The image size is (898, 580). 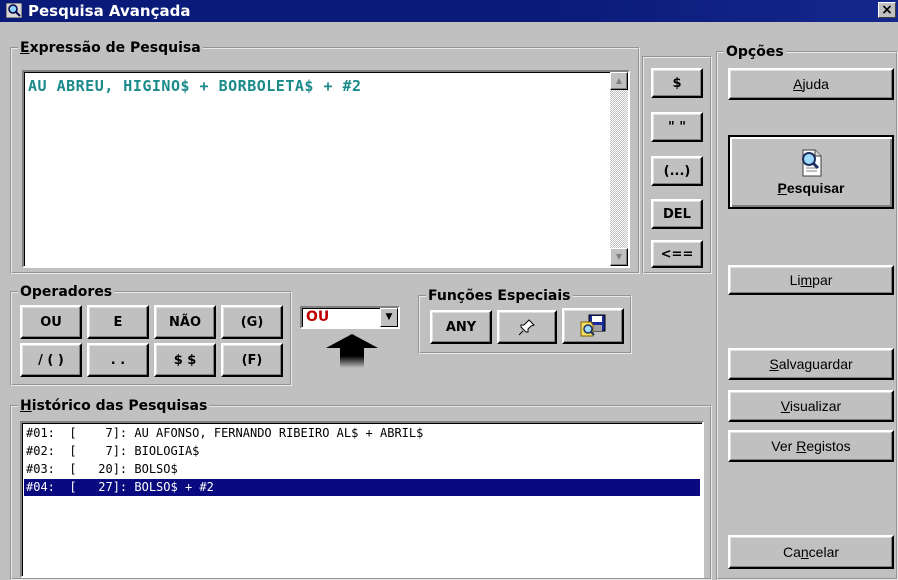 I want to click on history-row-selected: #04: [ 27]: BOLSO$ + #2, so click(x=362, y=487).